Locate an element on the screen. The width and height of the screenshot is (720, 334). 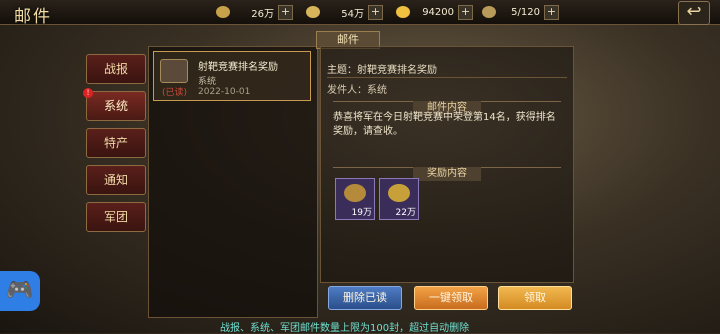
top-bar: 邮件 26万 + 54万 + 94200 + 5/120 + ↩ is located at coordinates (360, 13).